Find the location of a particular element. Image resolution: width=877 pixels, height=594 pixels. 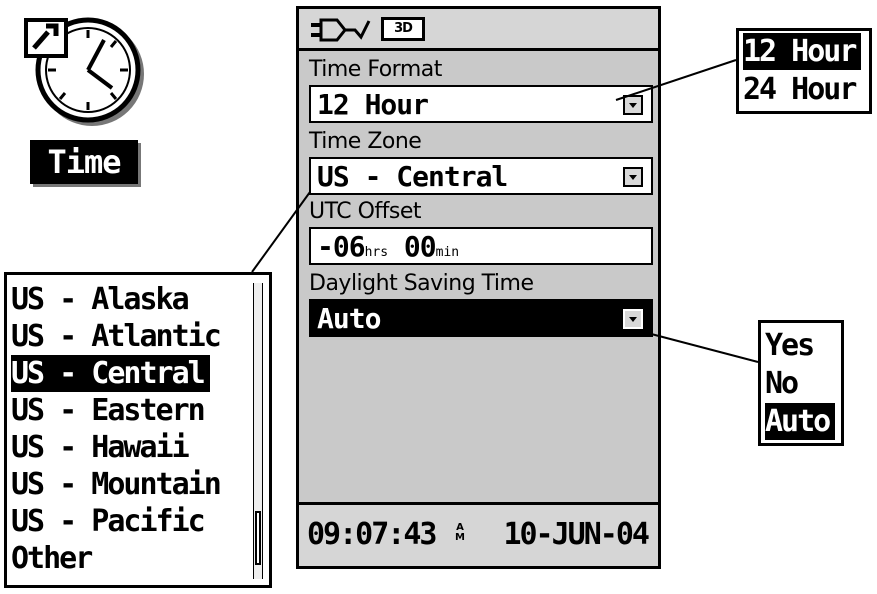

option-auto: Auto is located at coordinates (800, 421).